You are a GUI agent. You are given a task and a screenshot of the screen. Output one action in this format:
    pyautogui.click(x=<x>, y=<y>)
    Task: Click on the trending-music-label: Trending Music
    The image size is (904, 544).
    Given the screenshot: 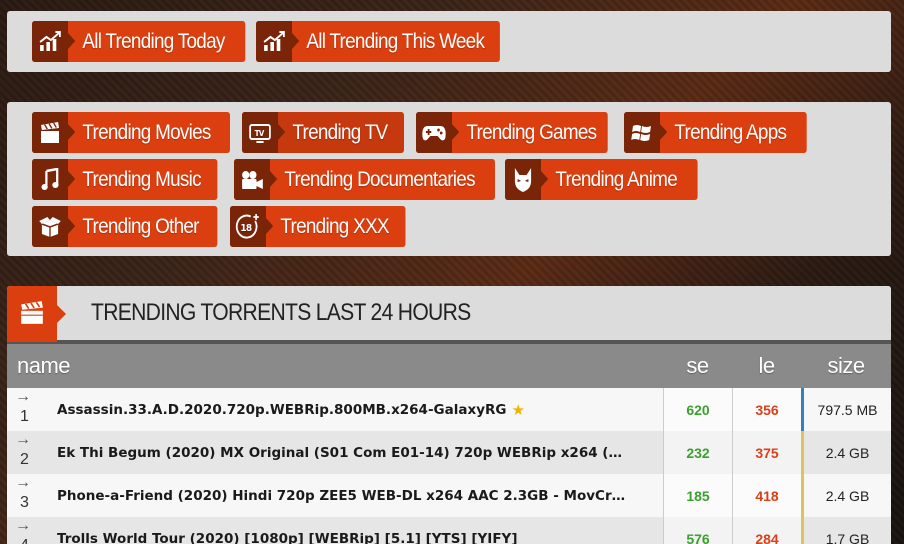 What is the action you would take?
    pyautogui.click(x=141, y=179)
    